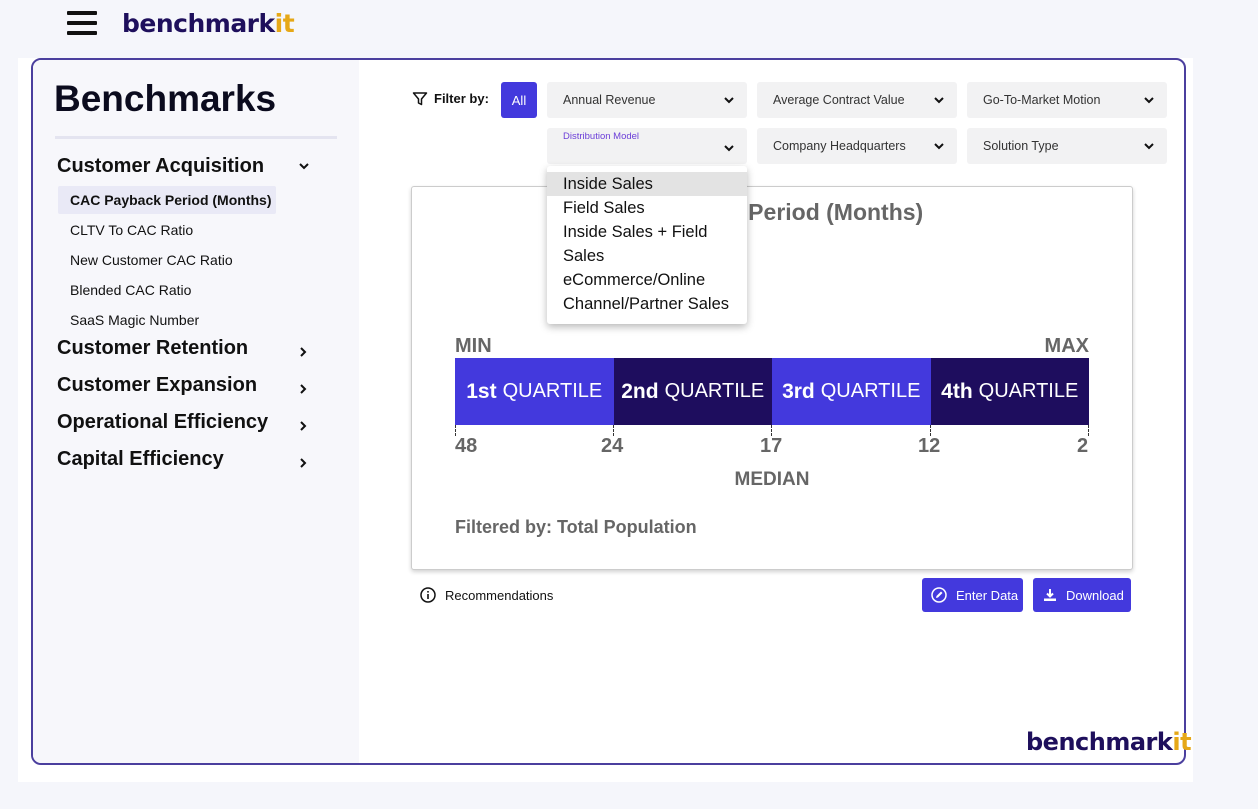  I want to click on sidebar-divider, so click(196, 137).